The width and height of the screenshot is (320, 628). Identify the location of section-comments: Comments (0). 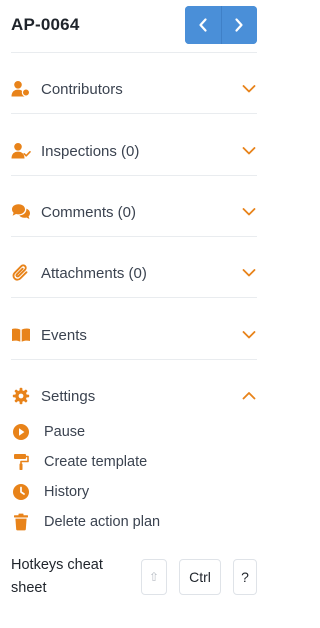
(134, 212).